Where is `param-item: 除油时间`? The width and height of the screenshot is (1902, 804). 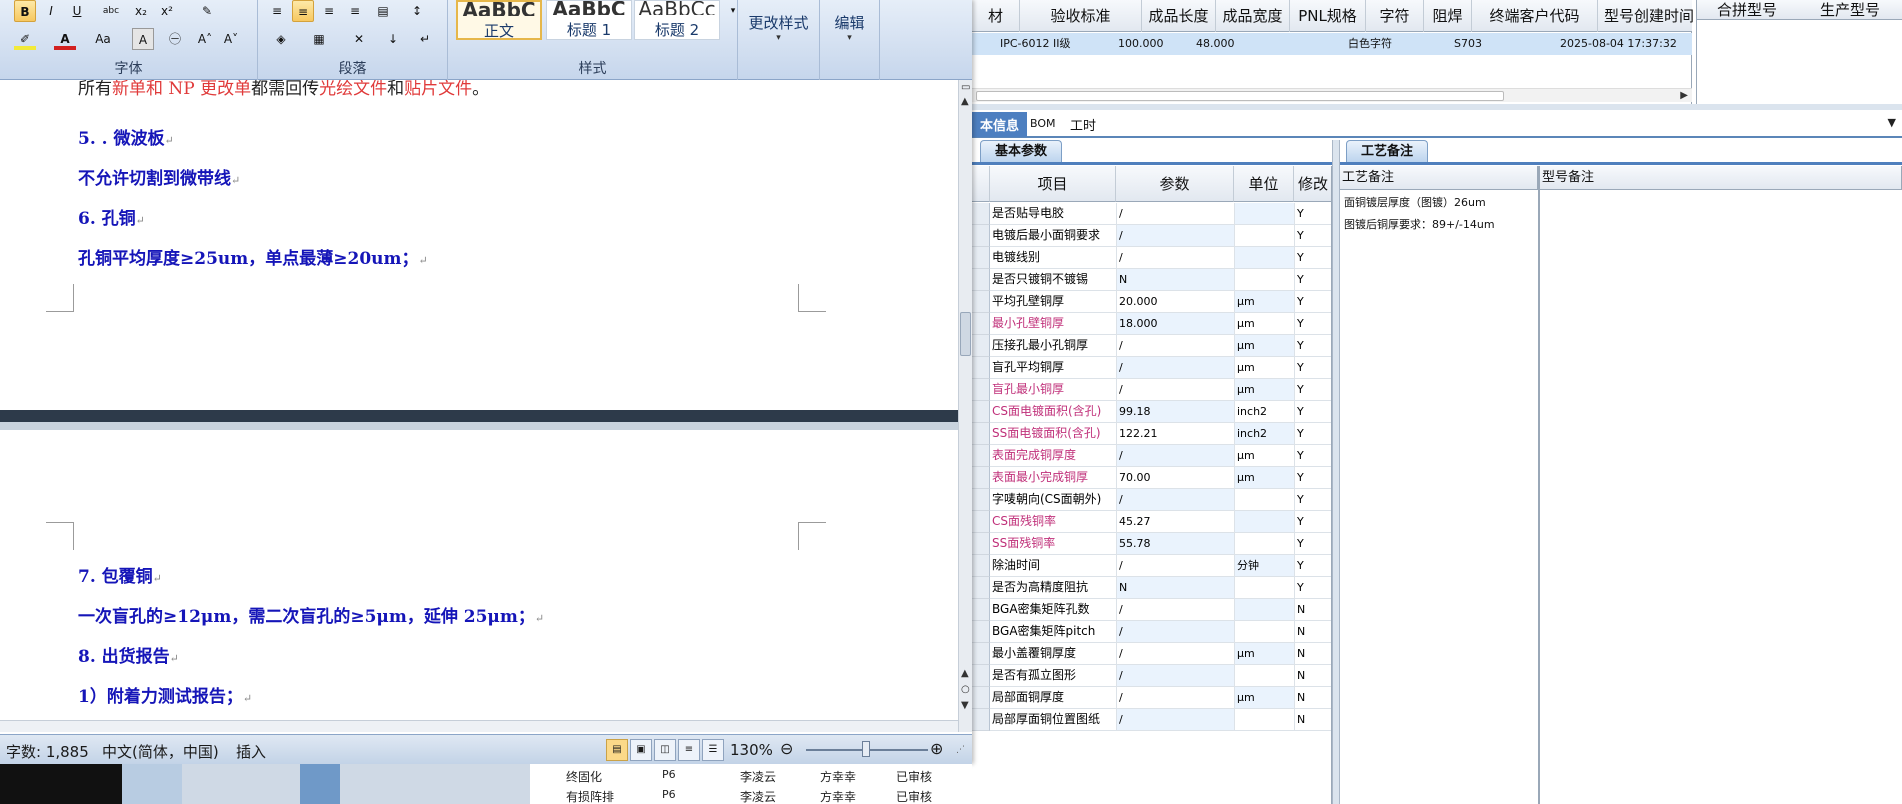
param-item: 除油时间 is located at coordinates (1051, 565).